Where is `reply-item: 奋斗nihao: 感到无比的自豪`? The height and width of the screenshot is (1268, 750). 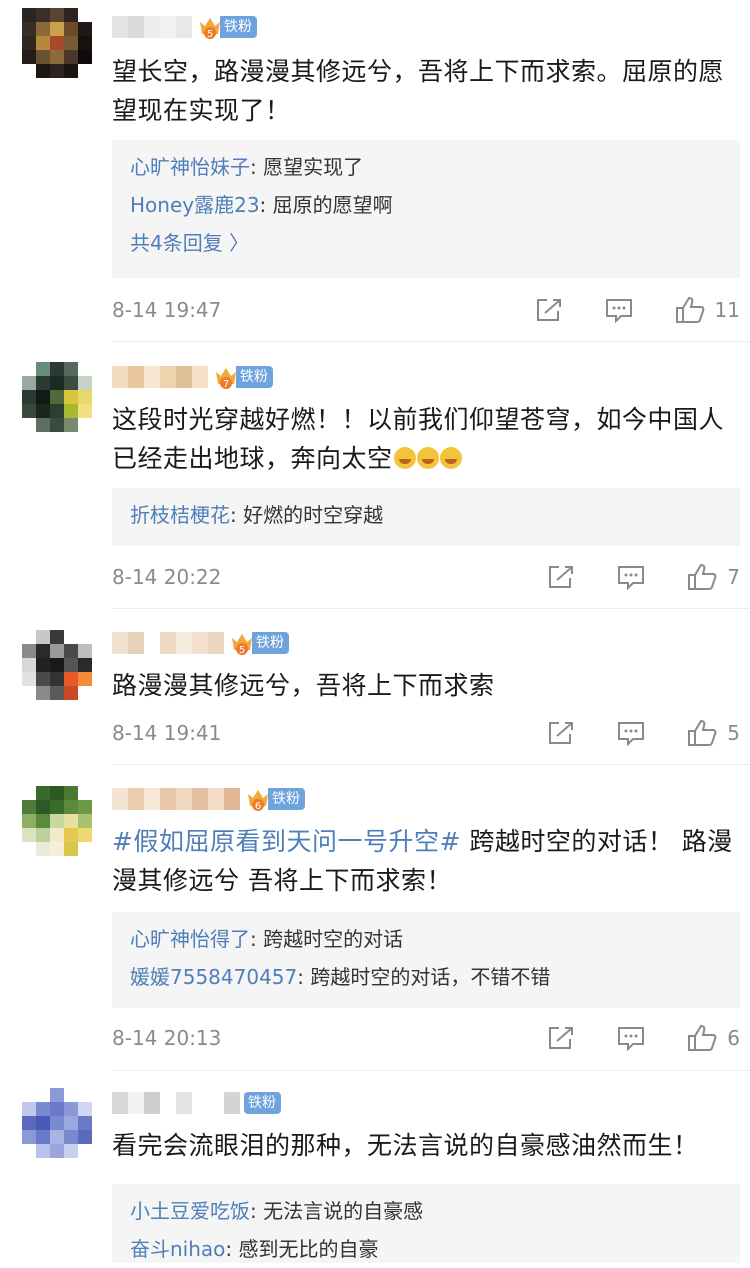
reply-item: 奋斗nihao: 感到无比的自豪 is located at coordinates (426, 1249).